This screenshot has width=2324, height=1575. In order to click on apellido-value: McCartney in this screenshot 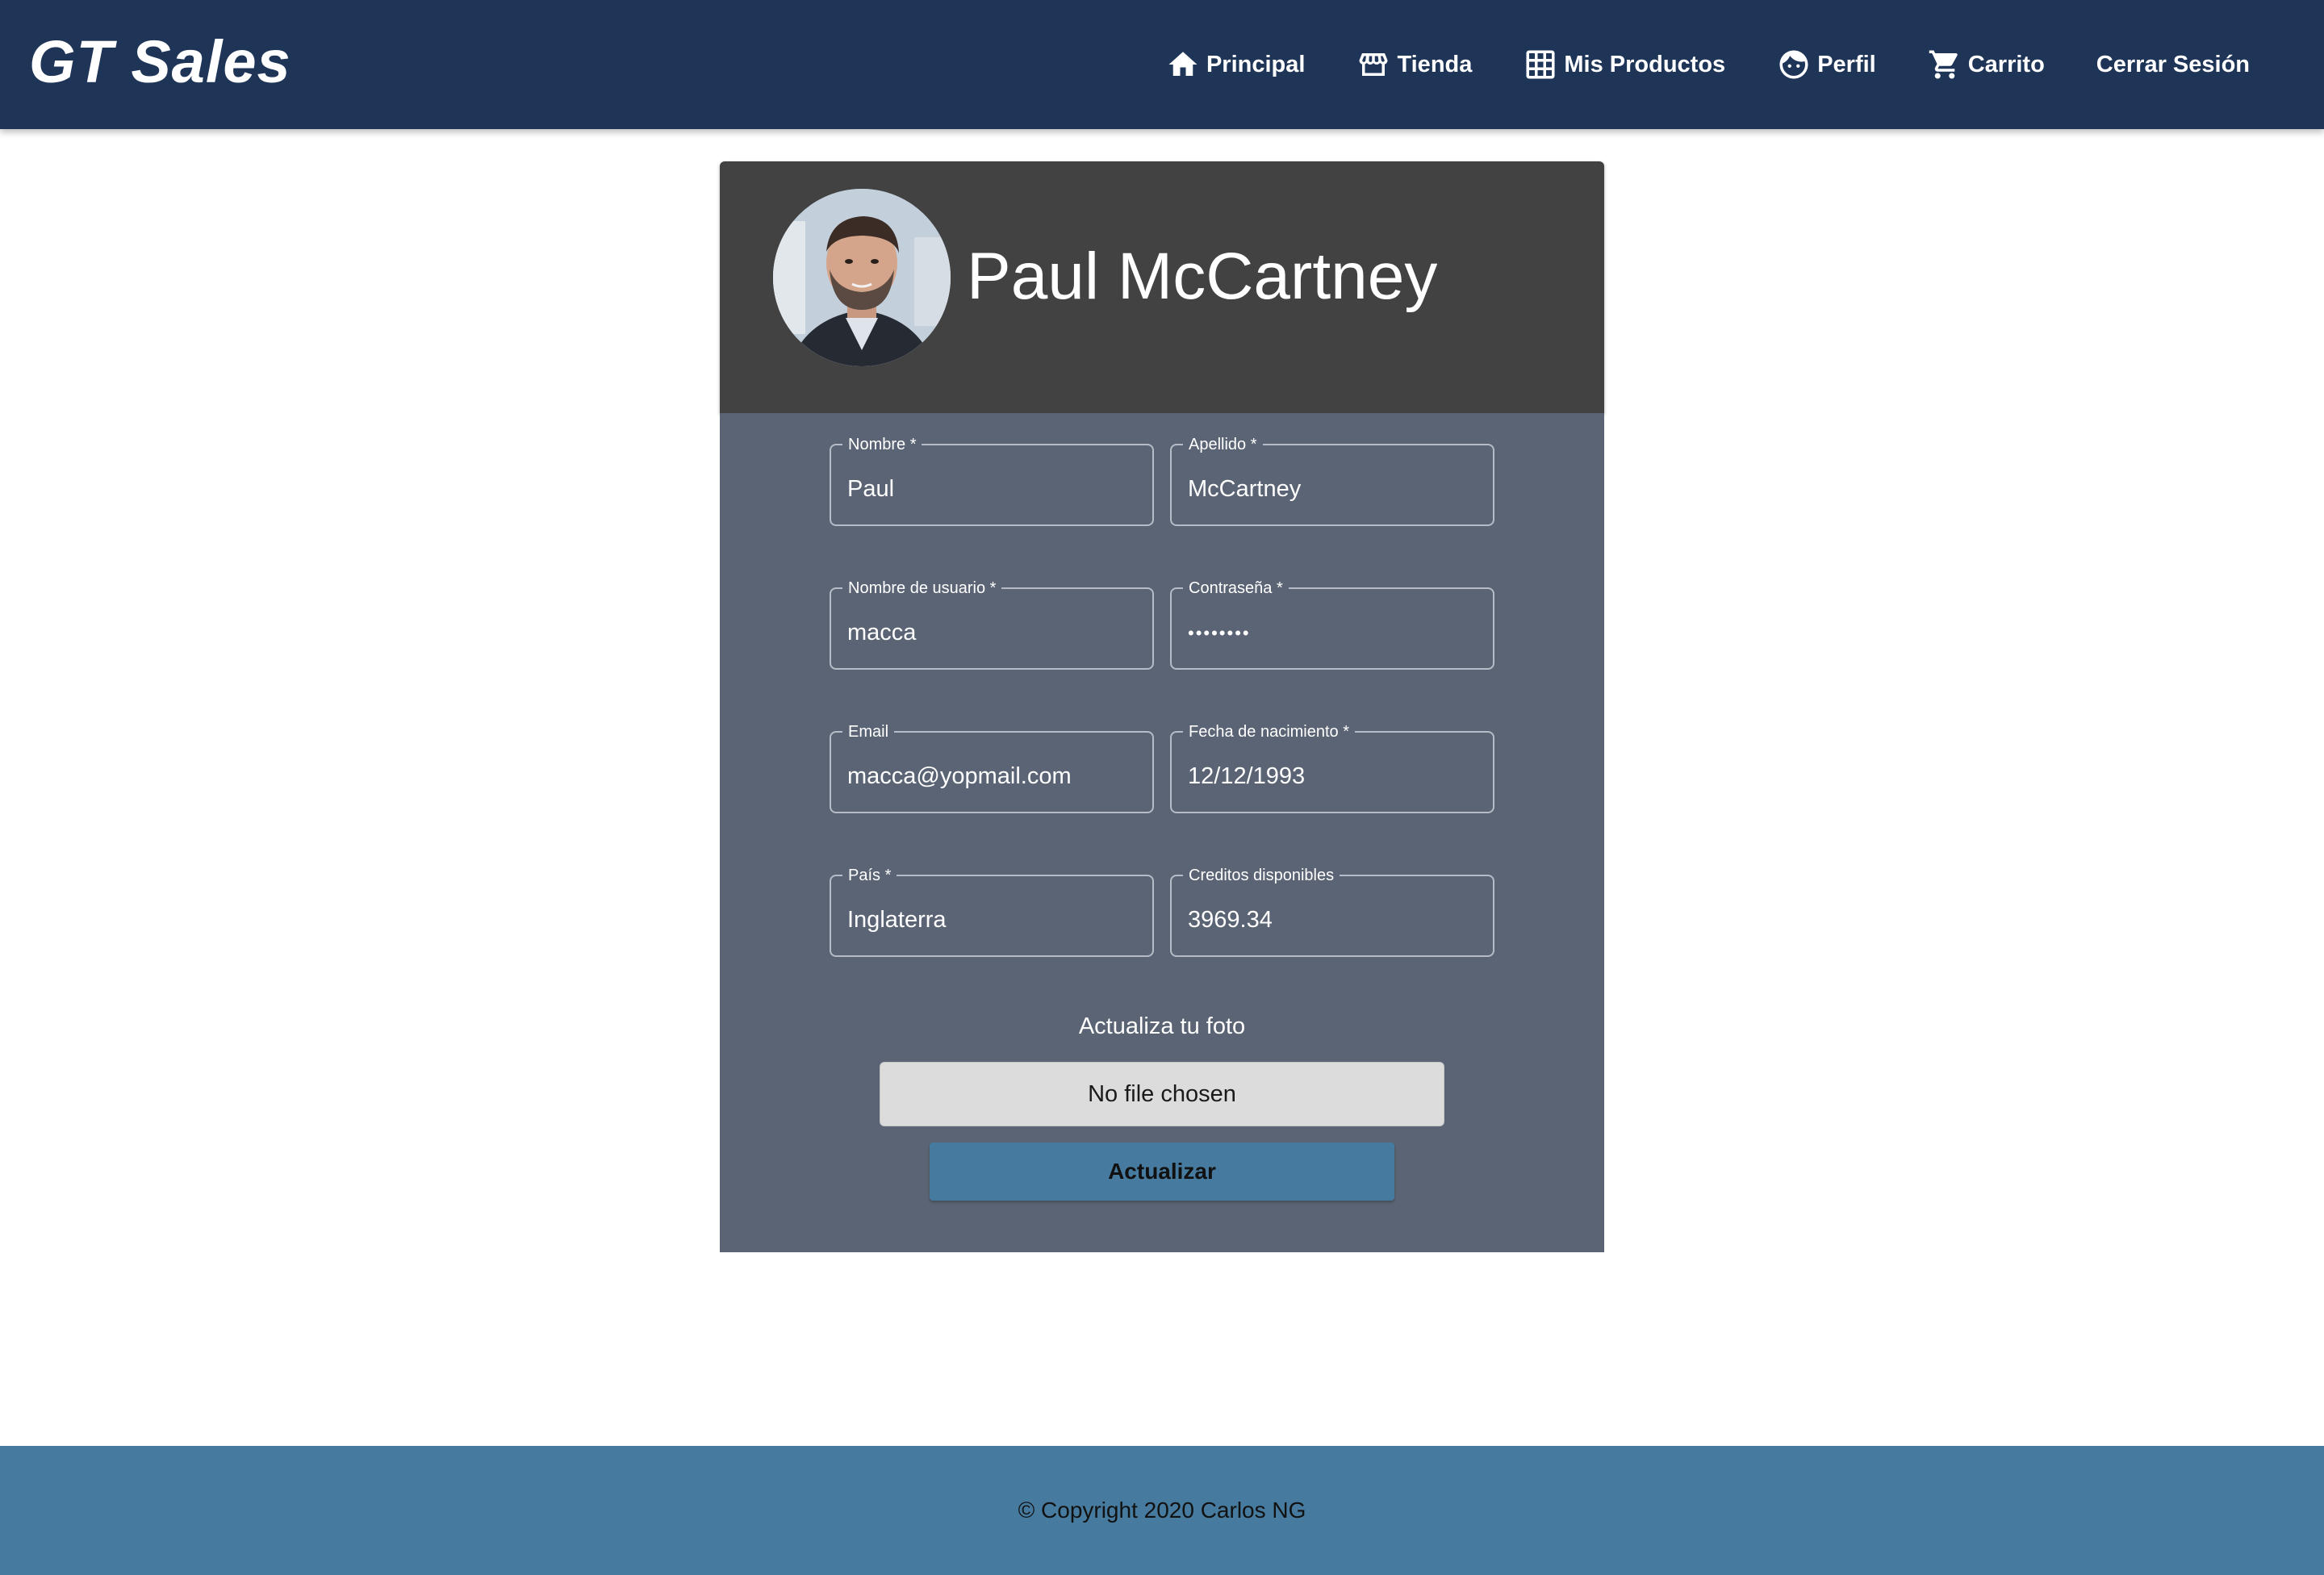, I will do `click(1245, 490)`.